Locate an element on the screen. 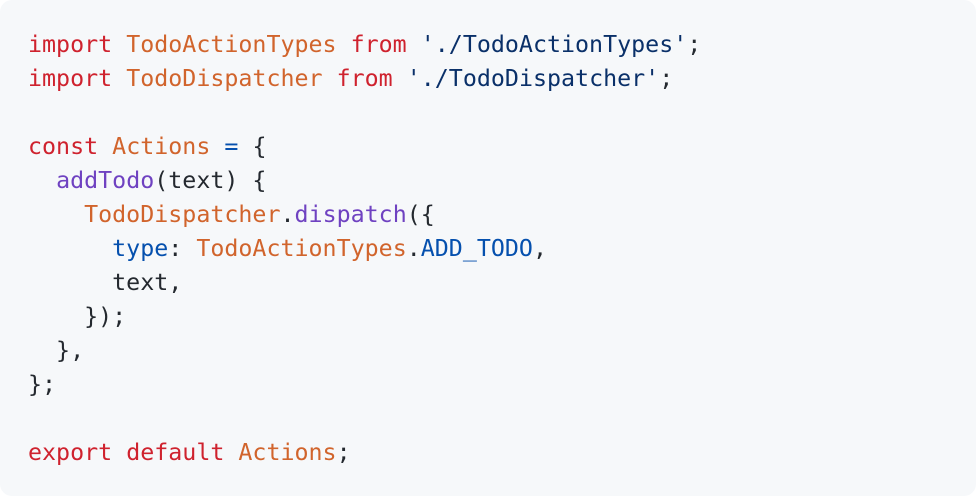 Image resolution: width=976 pixels, height=502 pixels. code-token-keyword: export is located at coordinates (70, 452).